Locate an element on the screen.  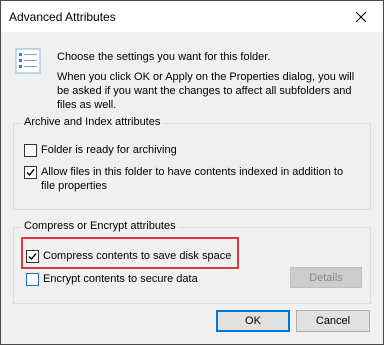
compress-label: Compress contents to save disk space is located at coordinates (137, 256).